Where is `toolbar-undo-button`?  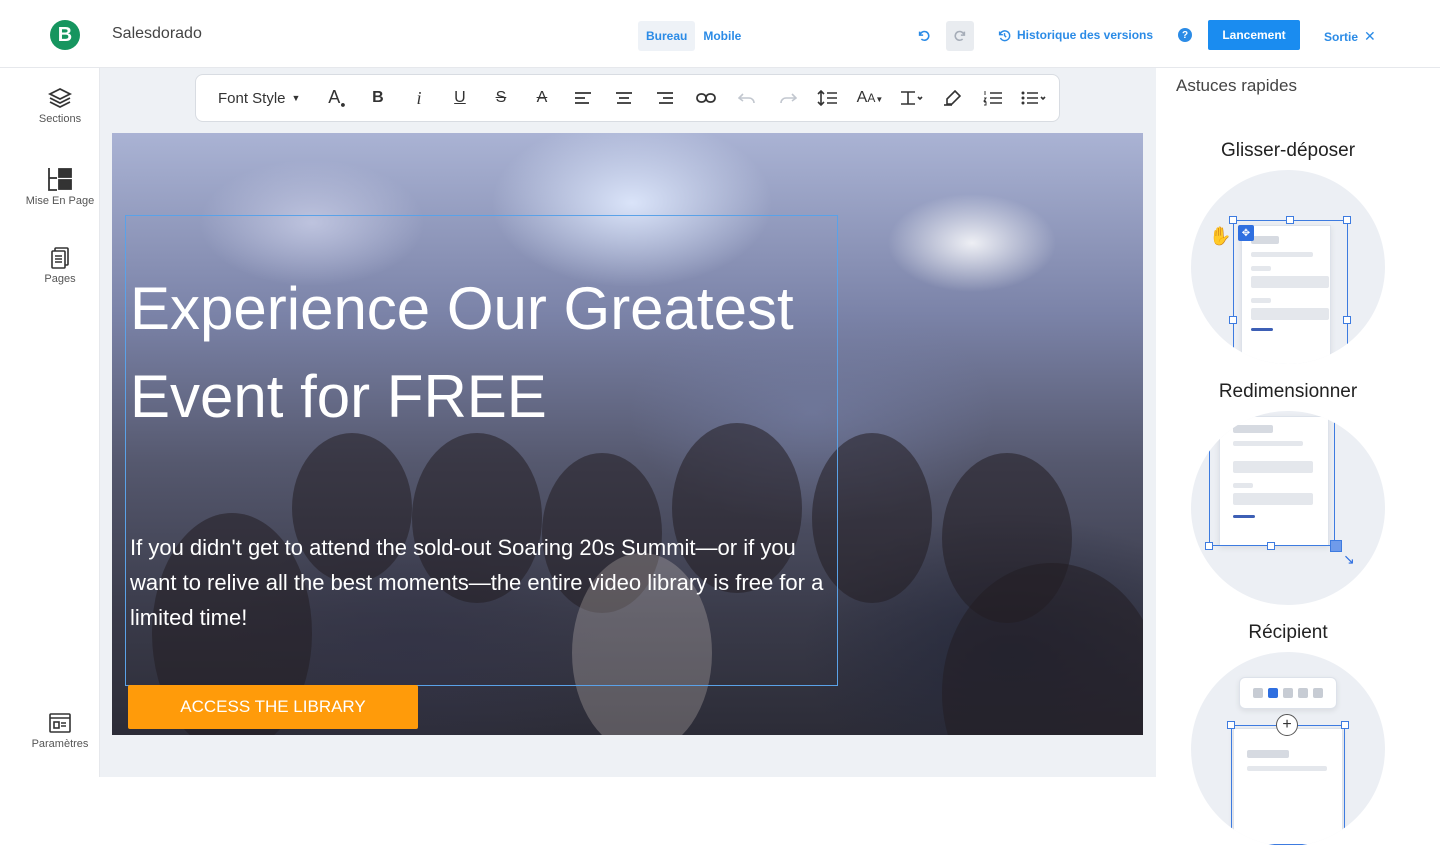
toolbar-undo-button is located at coordinates (746, 98).